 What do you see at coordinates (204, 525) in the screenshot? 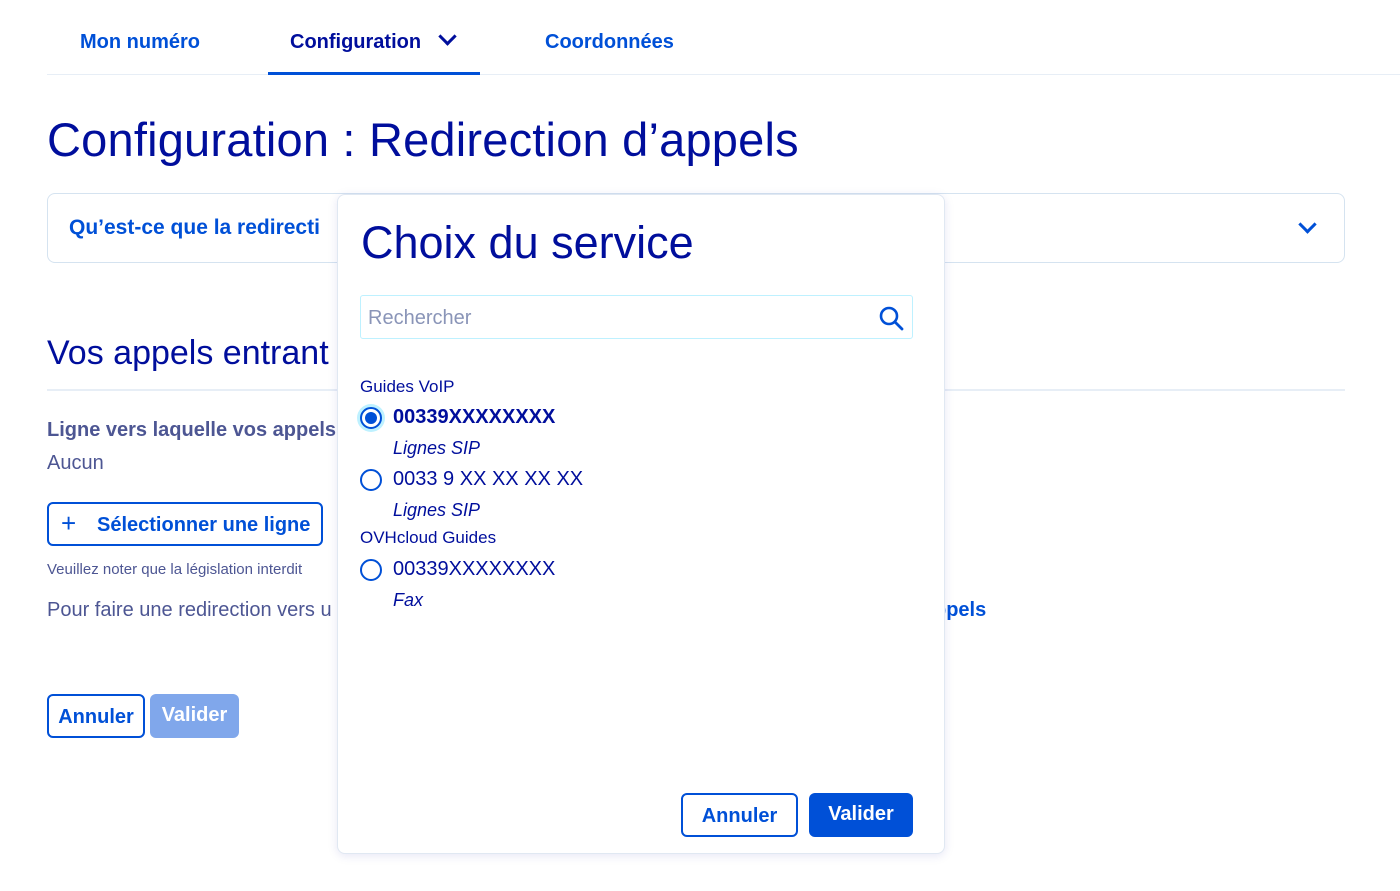
I see `select-line-button-label: Sélectionner une ligne` at bounding box center [204, 525].